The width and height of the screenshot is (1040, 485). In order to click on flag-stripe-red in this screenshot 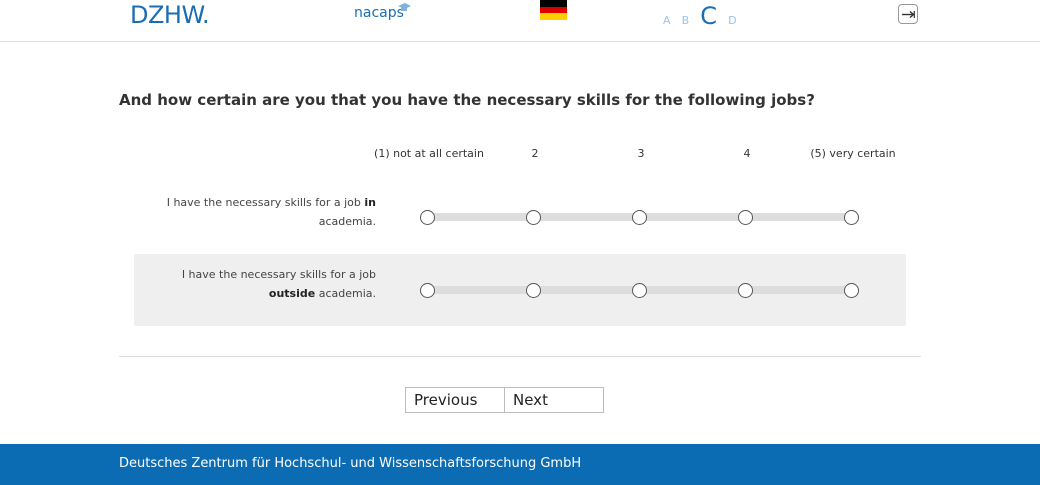, I will do `click(553, 10)`.